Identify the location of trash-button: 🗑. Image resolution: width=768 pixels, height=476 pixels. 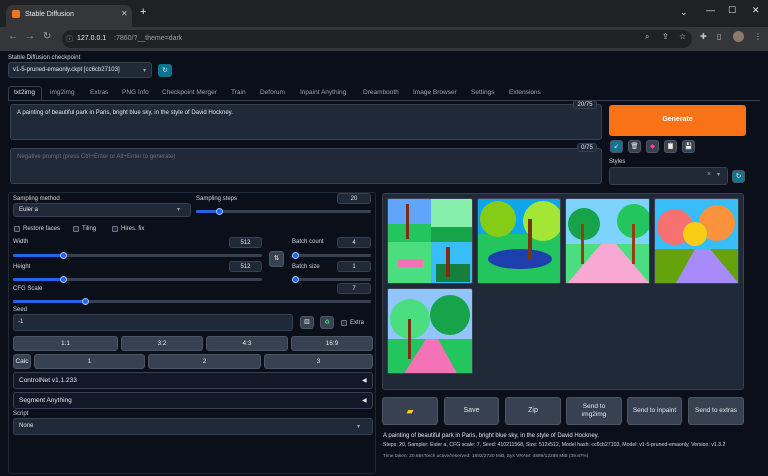
(634, 146).